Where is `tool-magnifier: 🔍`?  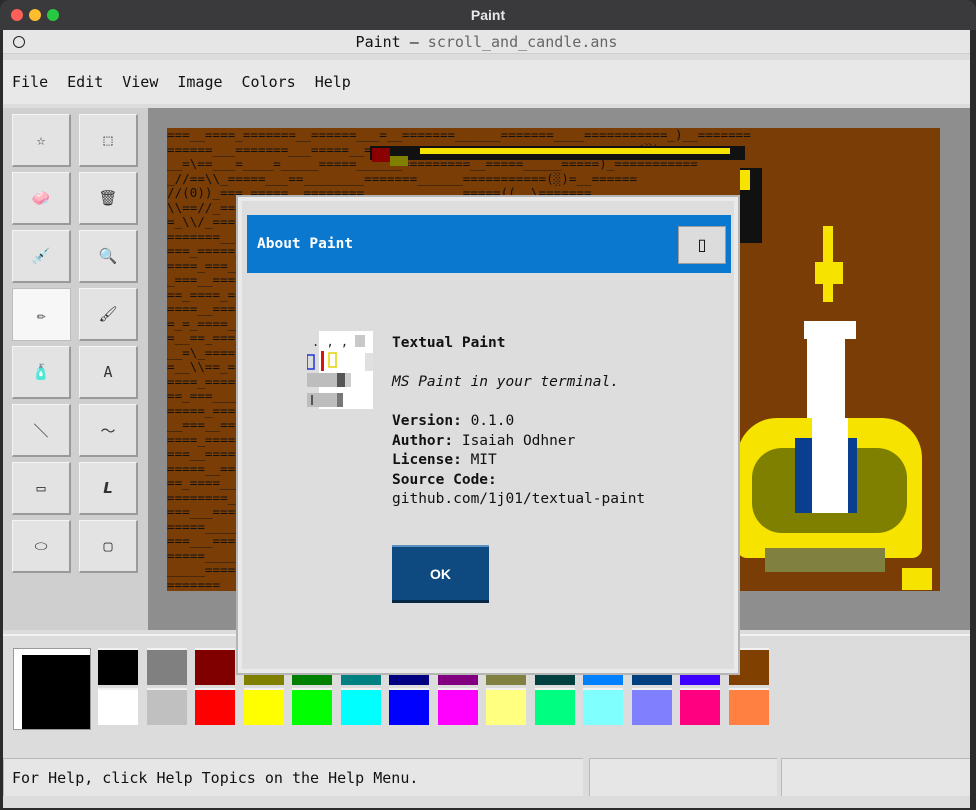 tool-magnifier: 🔍 is located at coordinates (108, 256).